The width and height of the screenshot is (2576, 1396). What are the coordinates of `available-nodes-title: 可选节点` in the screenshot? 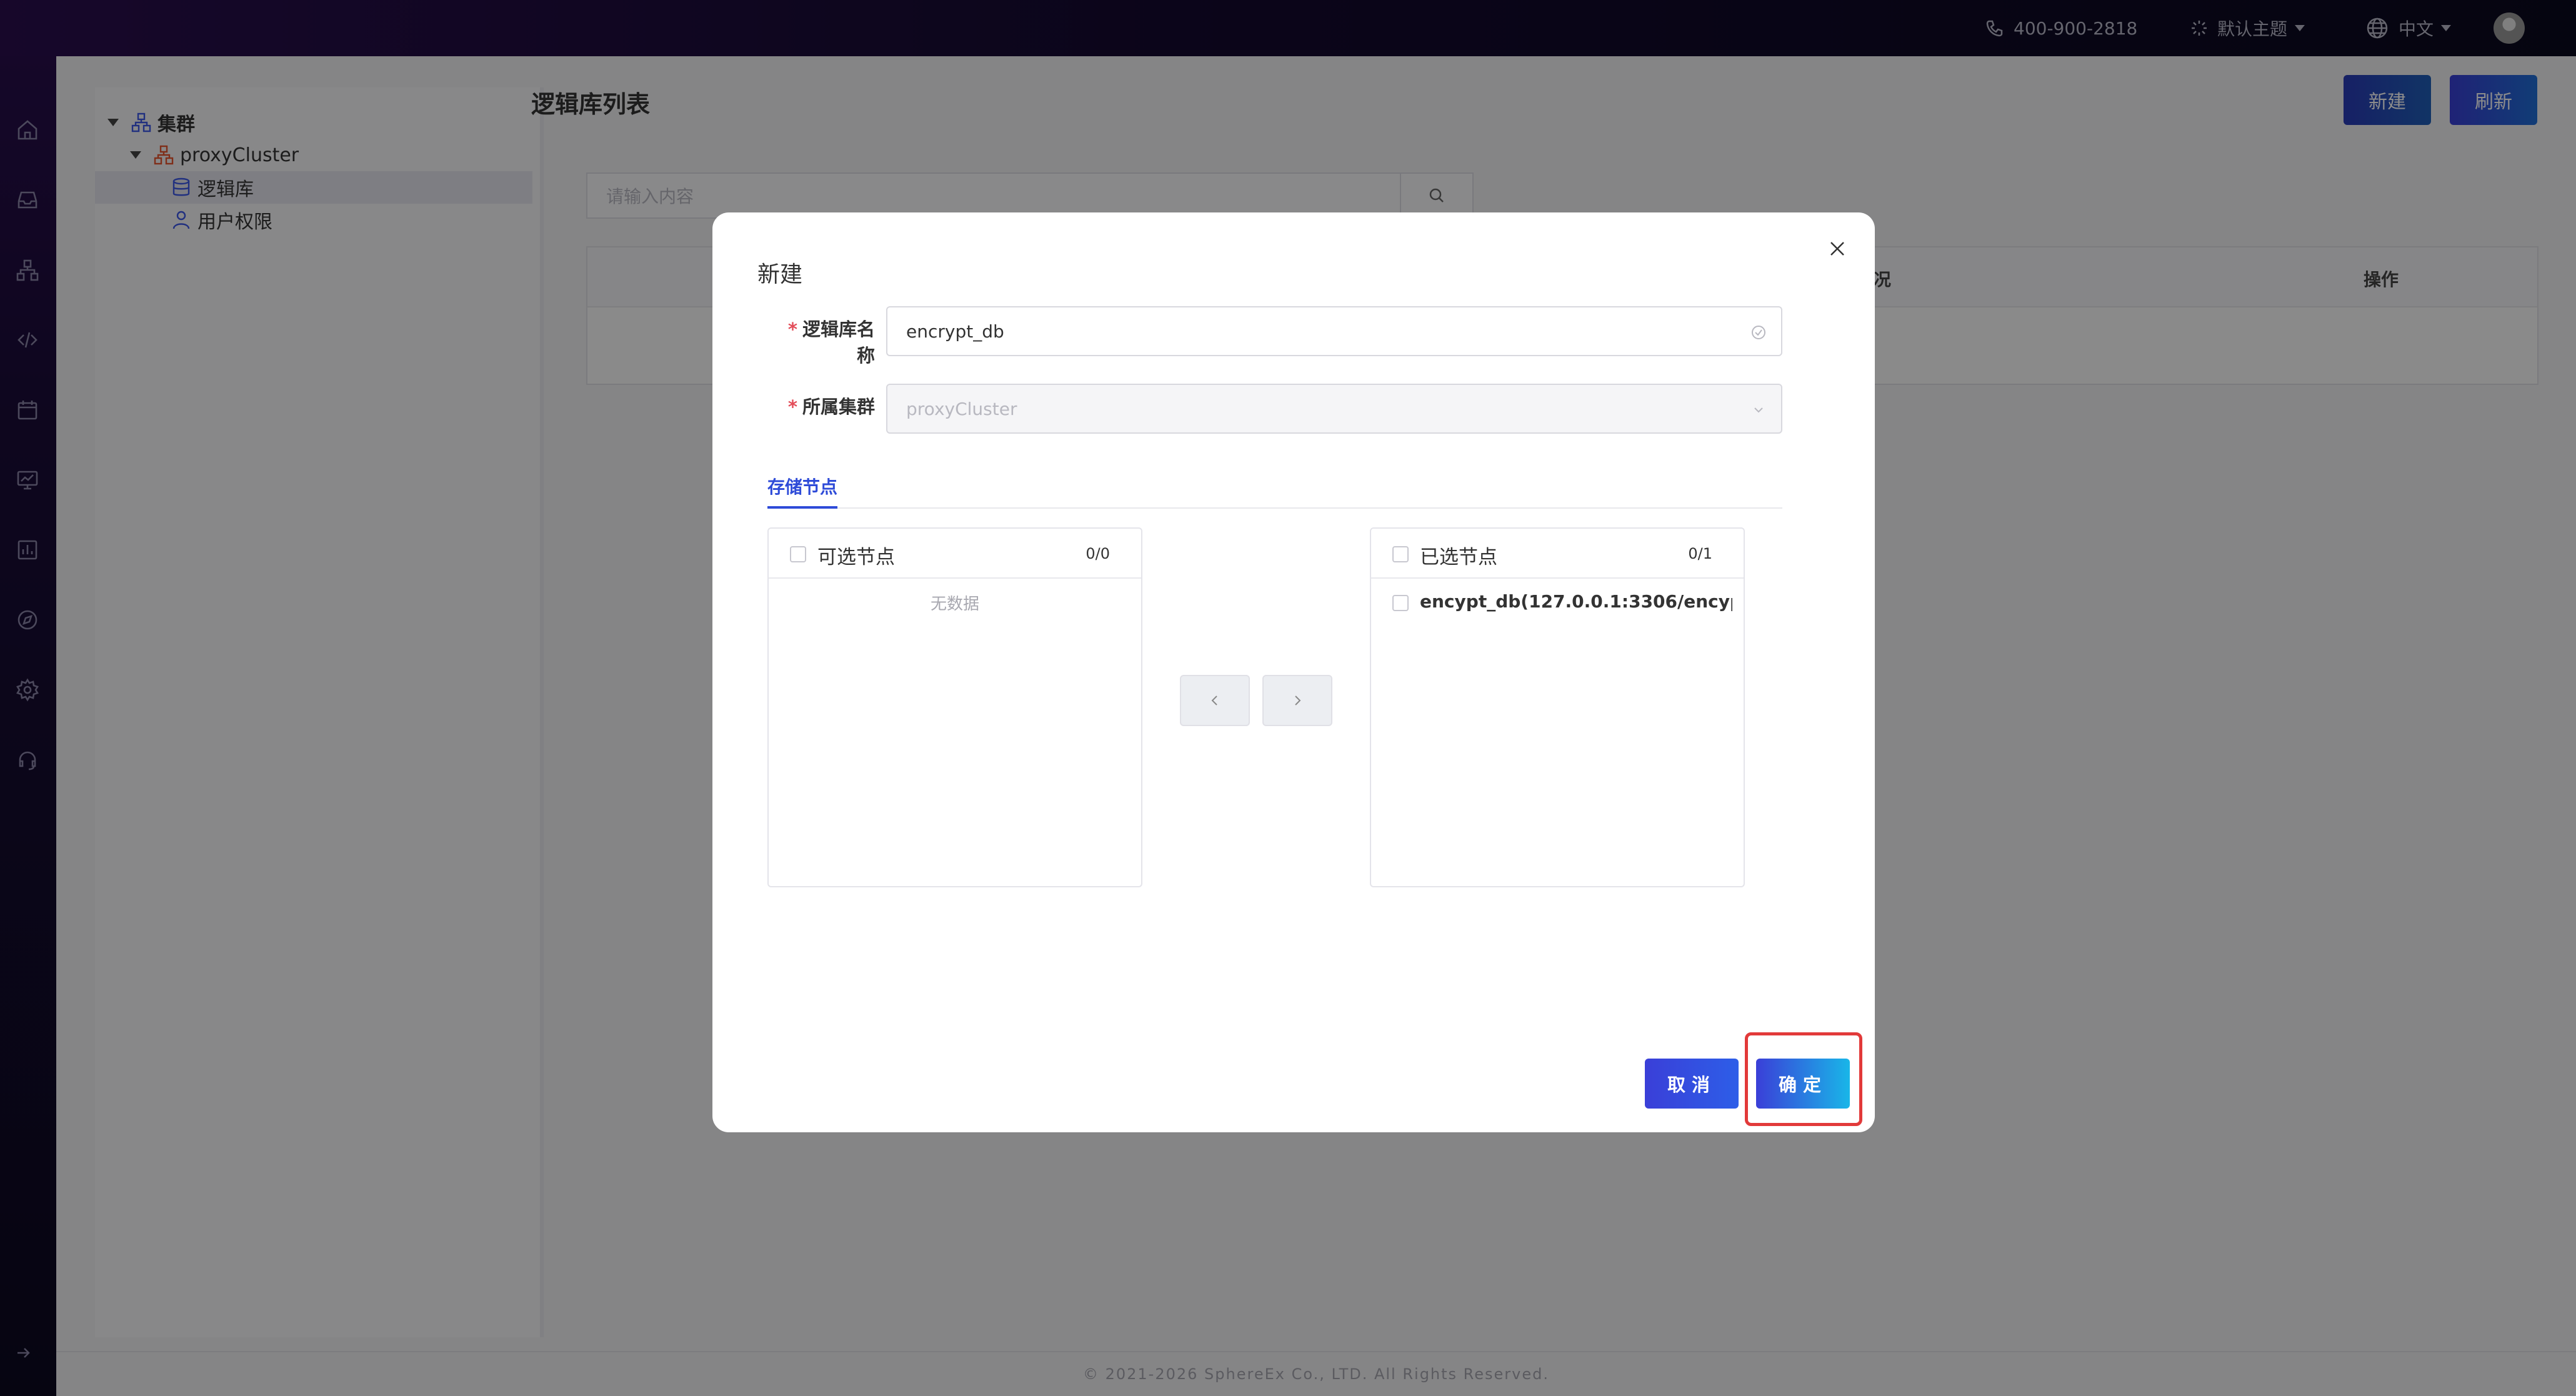 It's located at (856, 557).